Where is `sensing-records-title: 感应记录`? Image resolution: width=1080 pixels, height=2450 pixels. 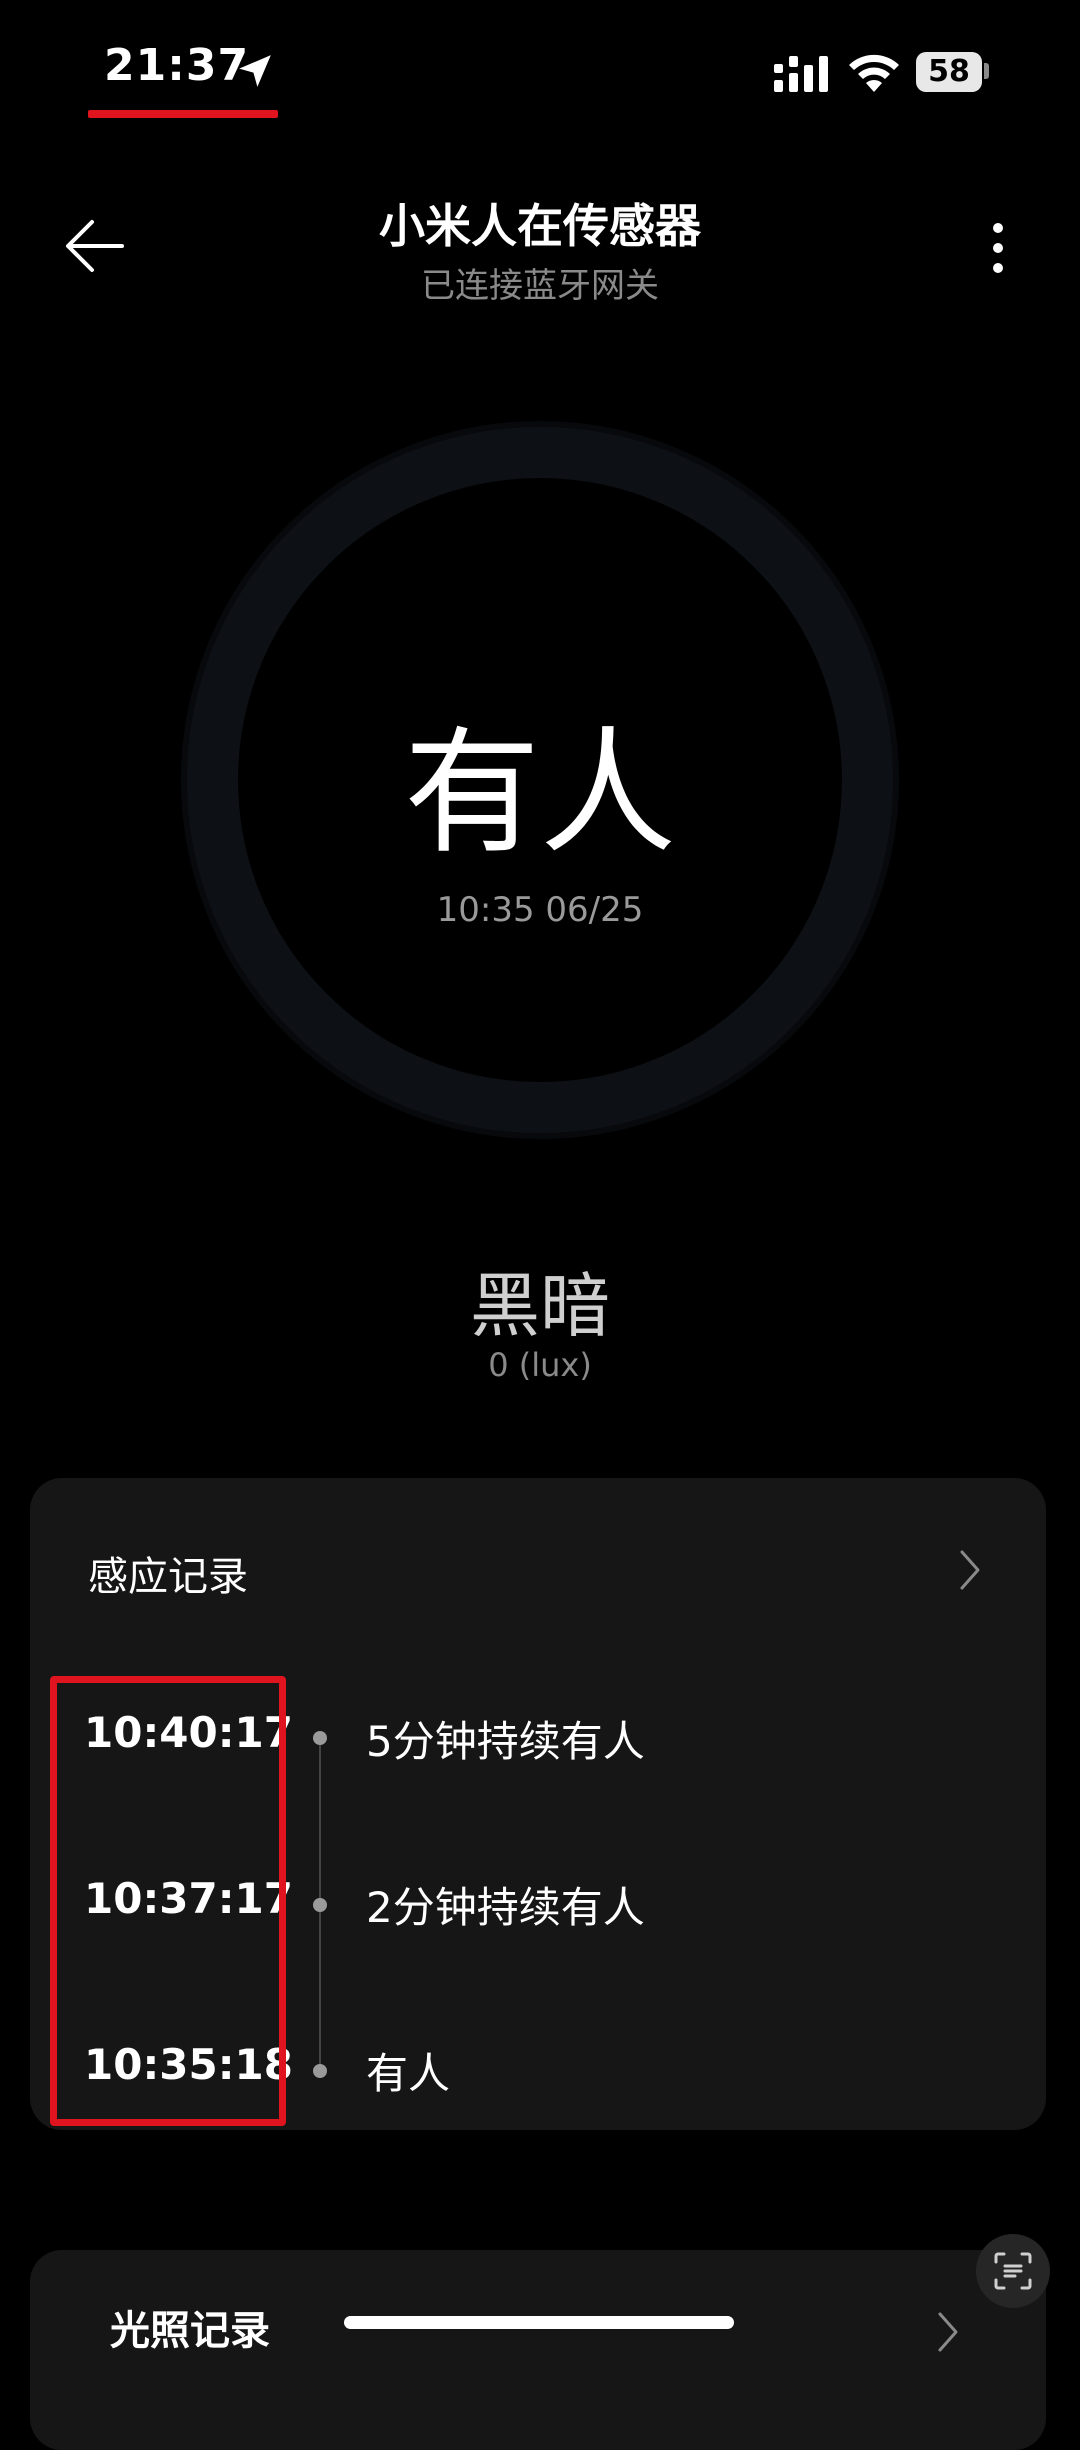
sensing-records-title: 感应记录 is located at coordinates (168, 1577).